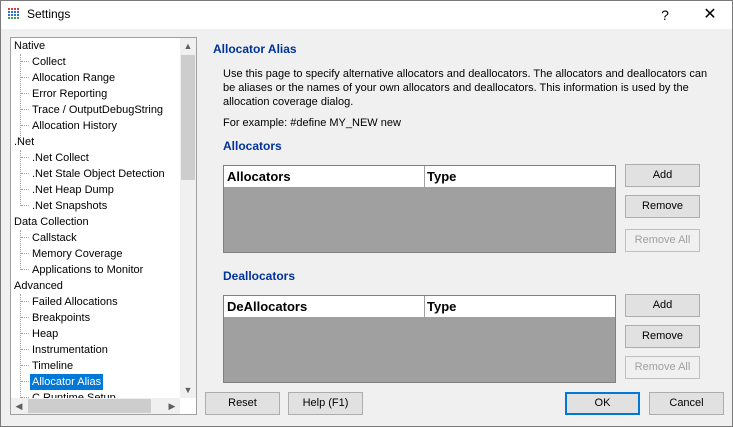  What do you see at coordinates (419, 339) in the screenshot?
I see `deallocators-table: DeAllocators Type` at bounding box center [419, 339].